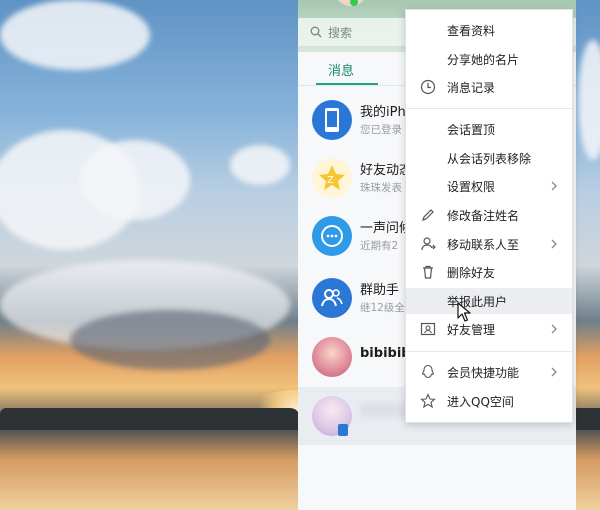  I want to click on menu-item-set-permissions: 设置权限, so click(489, 186).